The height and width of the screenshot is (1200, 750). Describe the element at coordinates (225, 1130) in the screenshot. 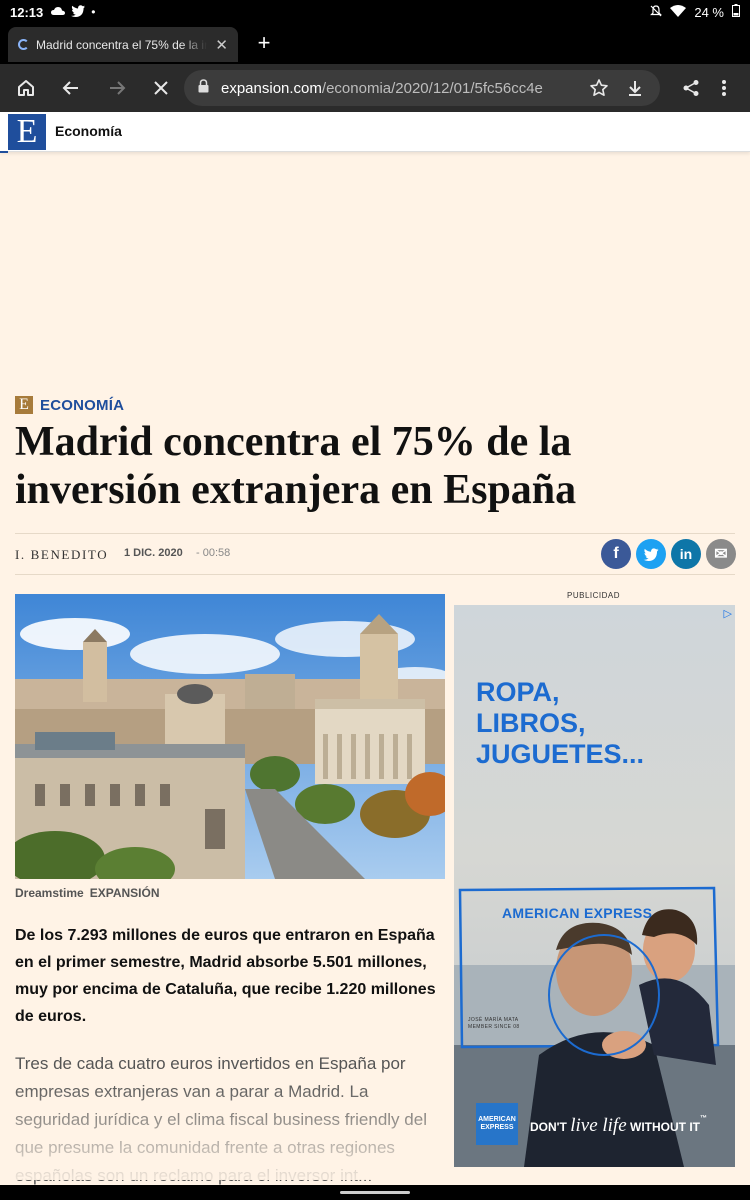

I see `paywall-fade` at that location.